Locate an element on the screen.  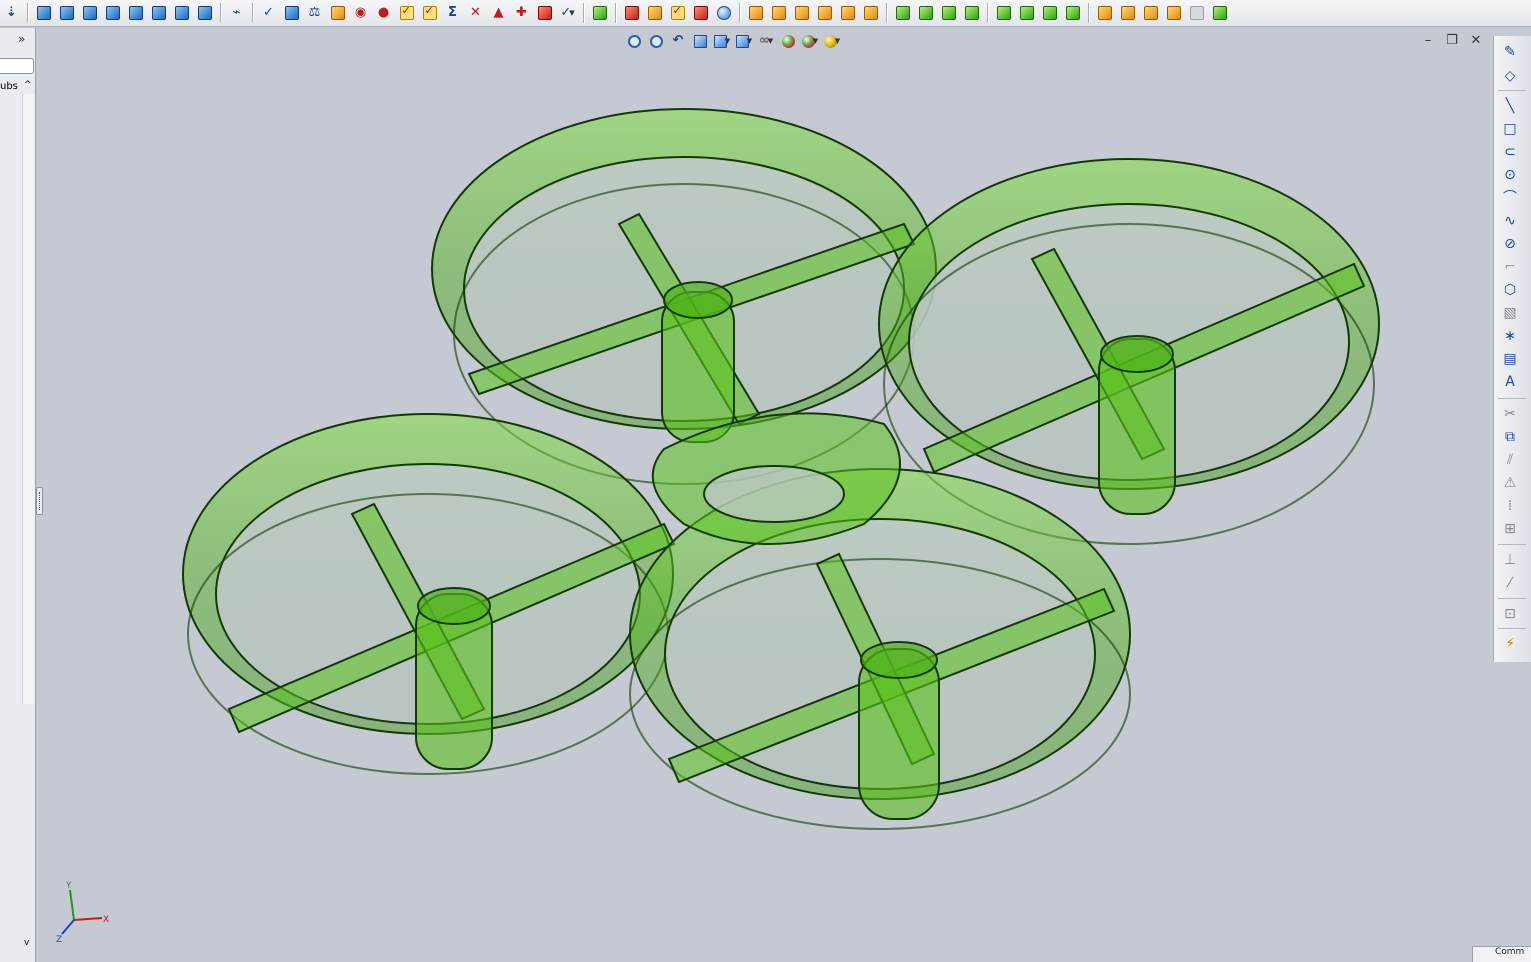
cavity-icon is located at coordinates (1173, 13).